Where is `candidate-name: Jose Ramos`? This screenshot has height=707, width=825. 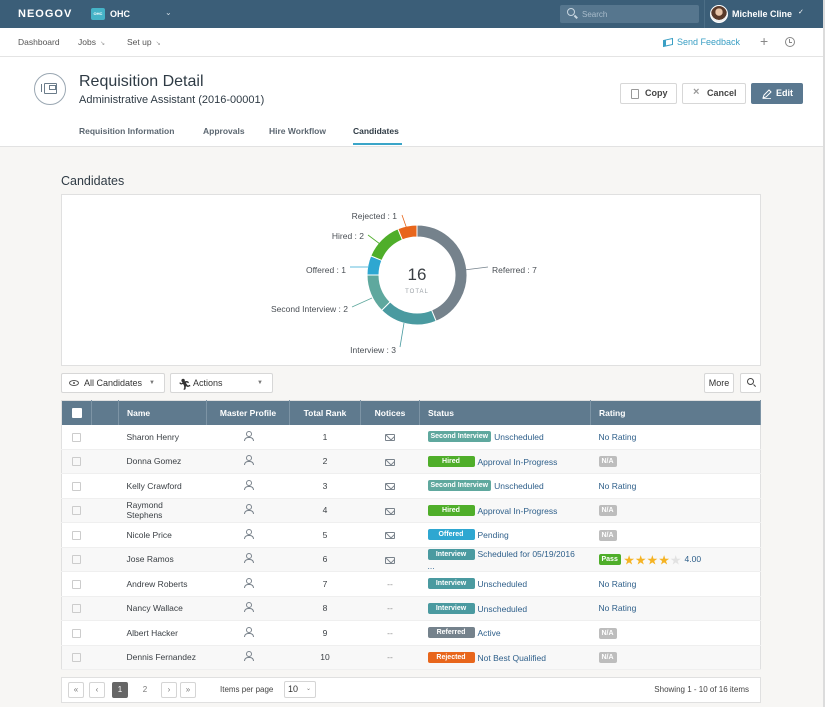 candidate-name: Jose Ramos is located at coordinates (162, 559).